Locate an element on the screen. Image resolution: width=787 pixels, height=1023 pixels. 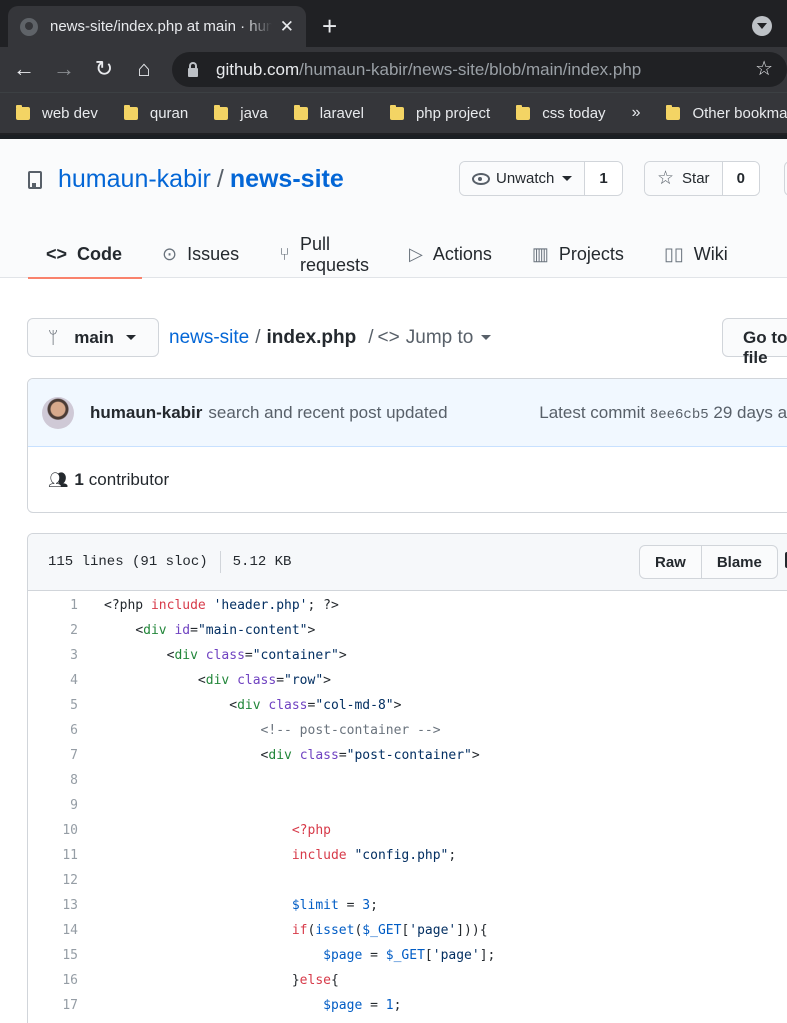
forward-icon: → is located at coordinates (64, 69).